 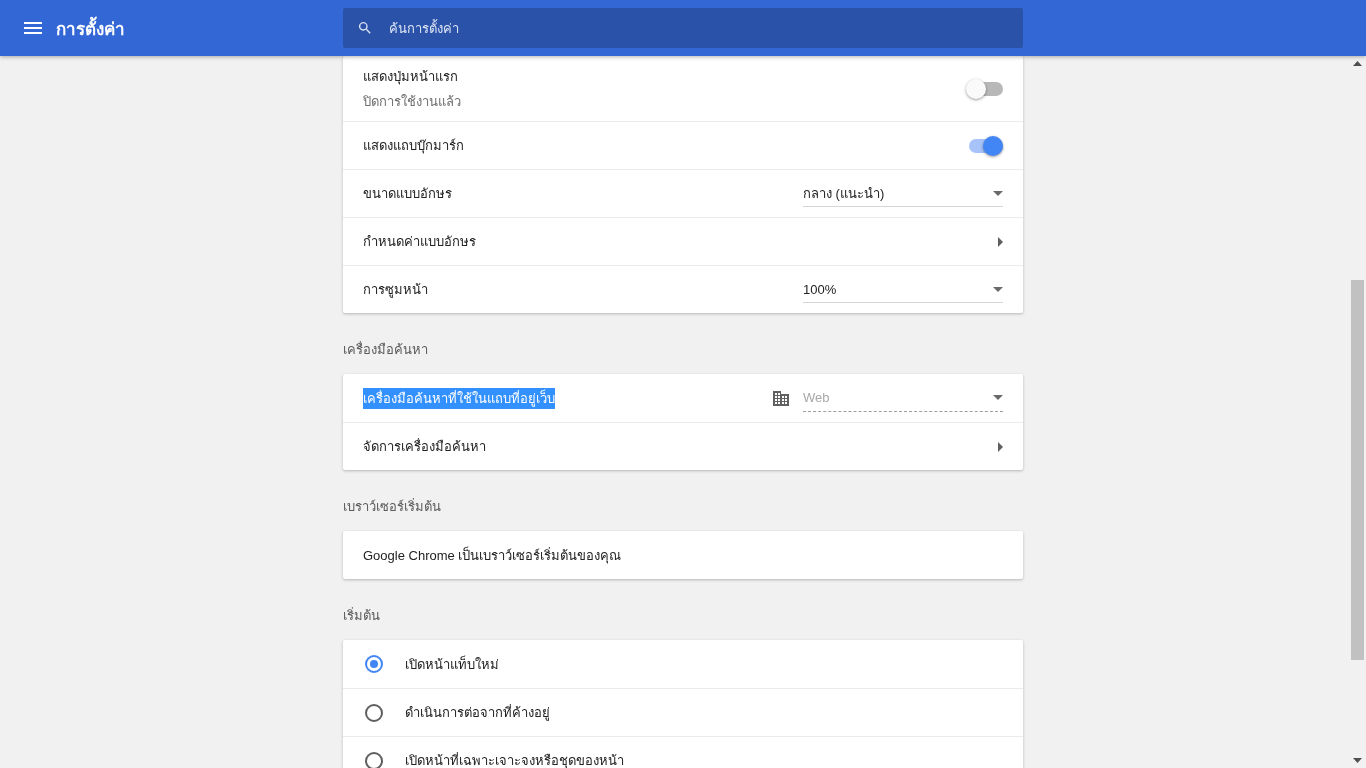 I want to click on section-heading: เริ่มต้น, so click(x=362, y=615).